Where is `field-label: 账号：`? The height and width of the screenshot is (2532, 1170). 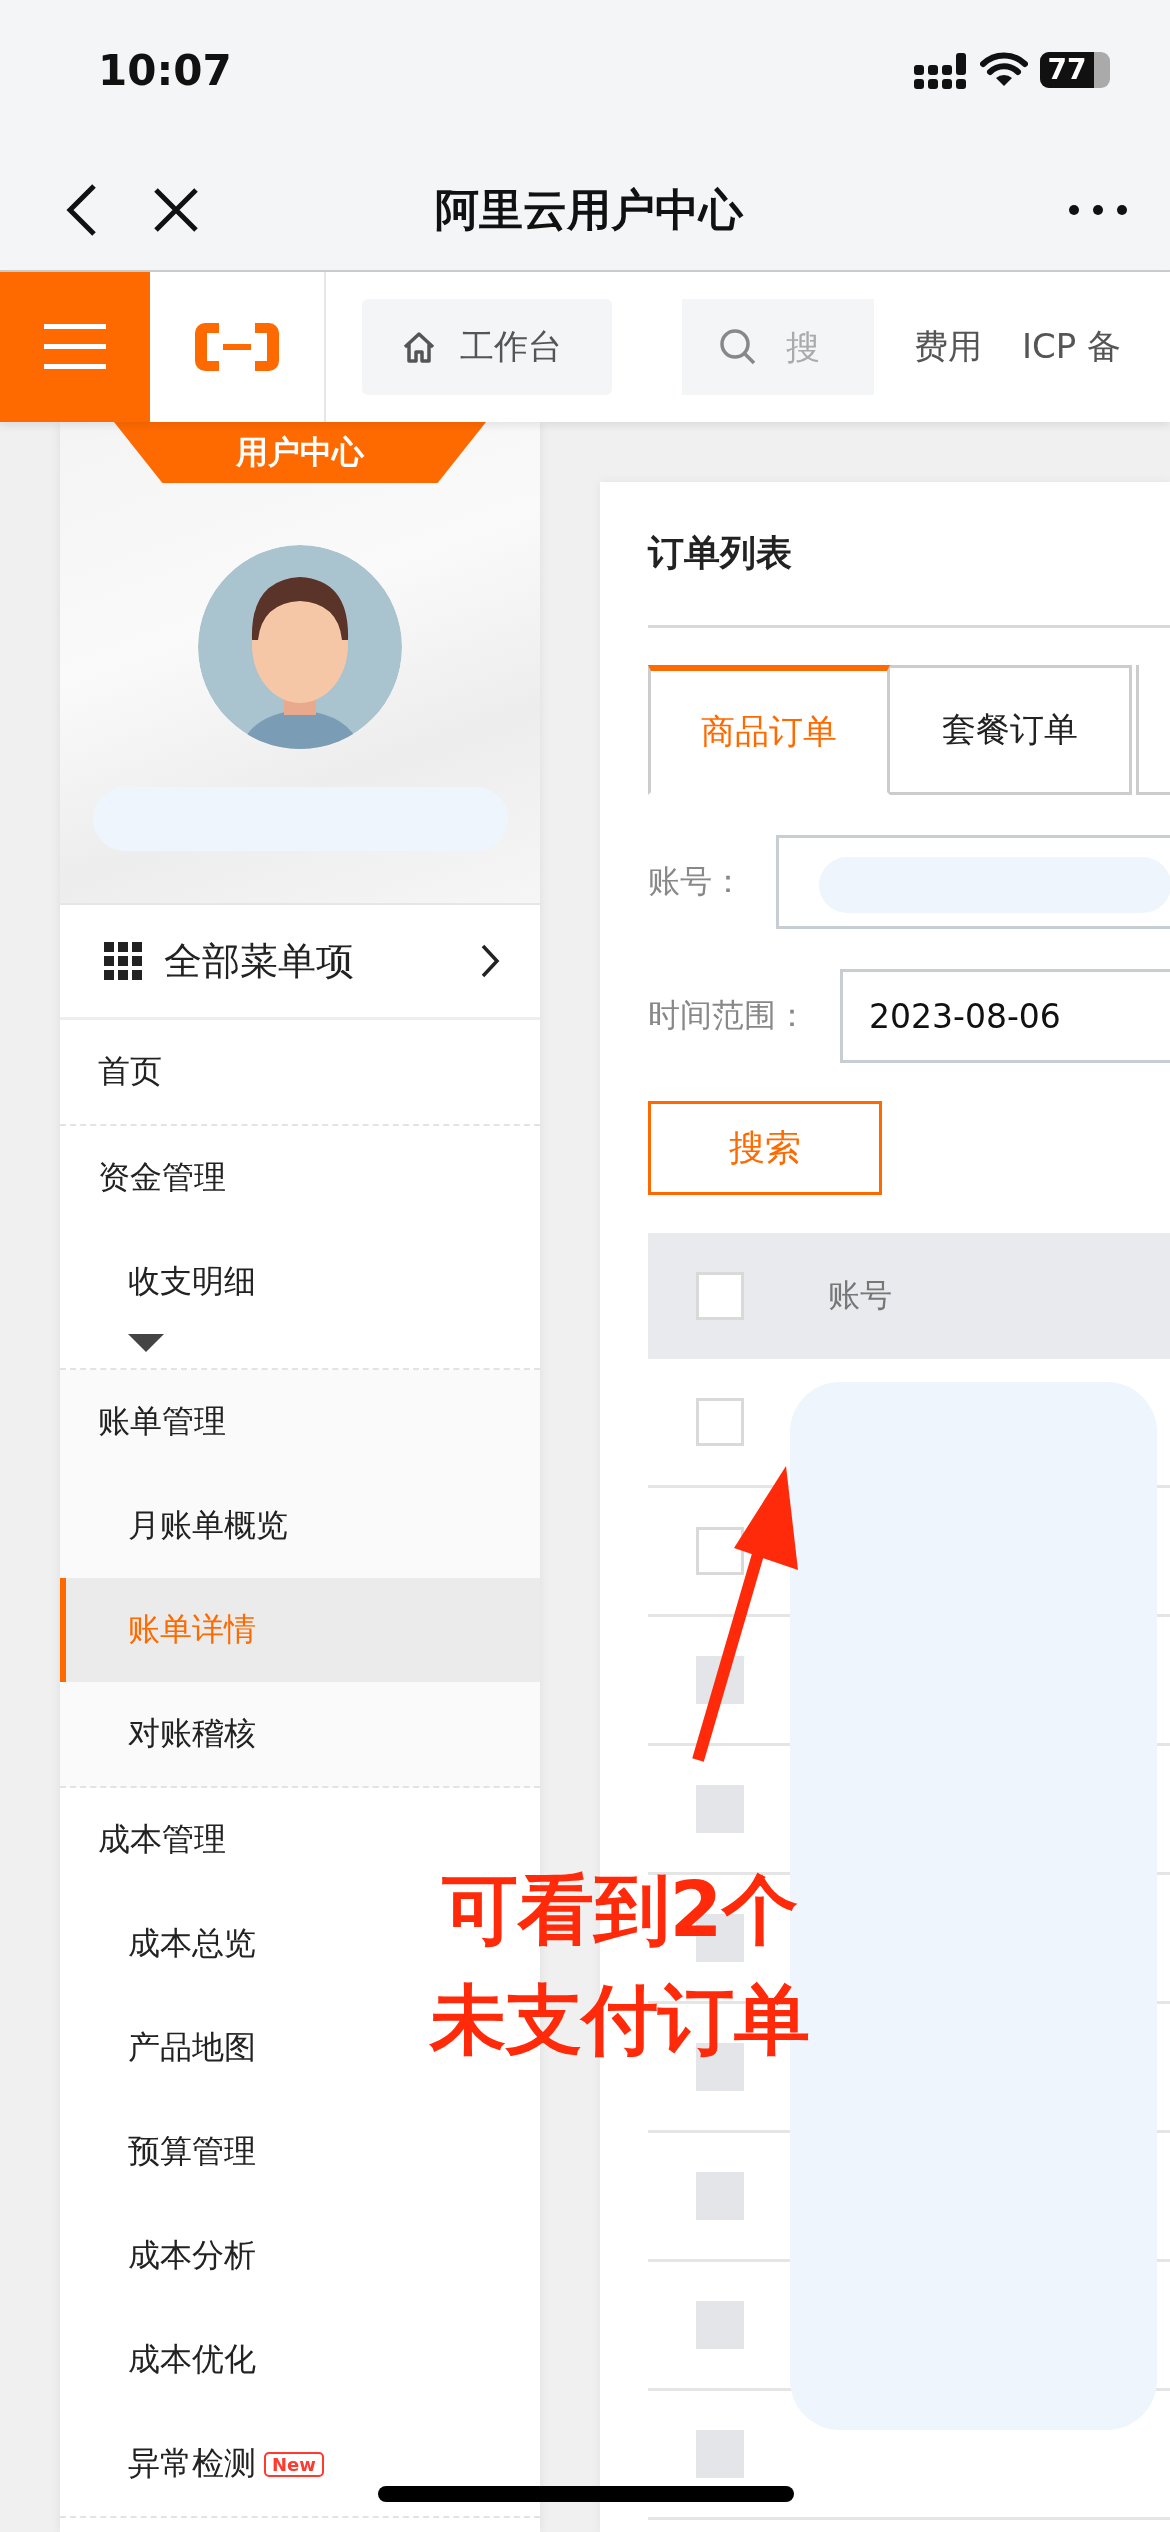 field-label: 账号： is located at coordinates (696, 881).